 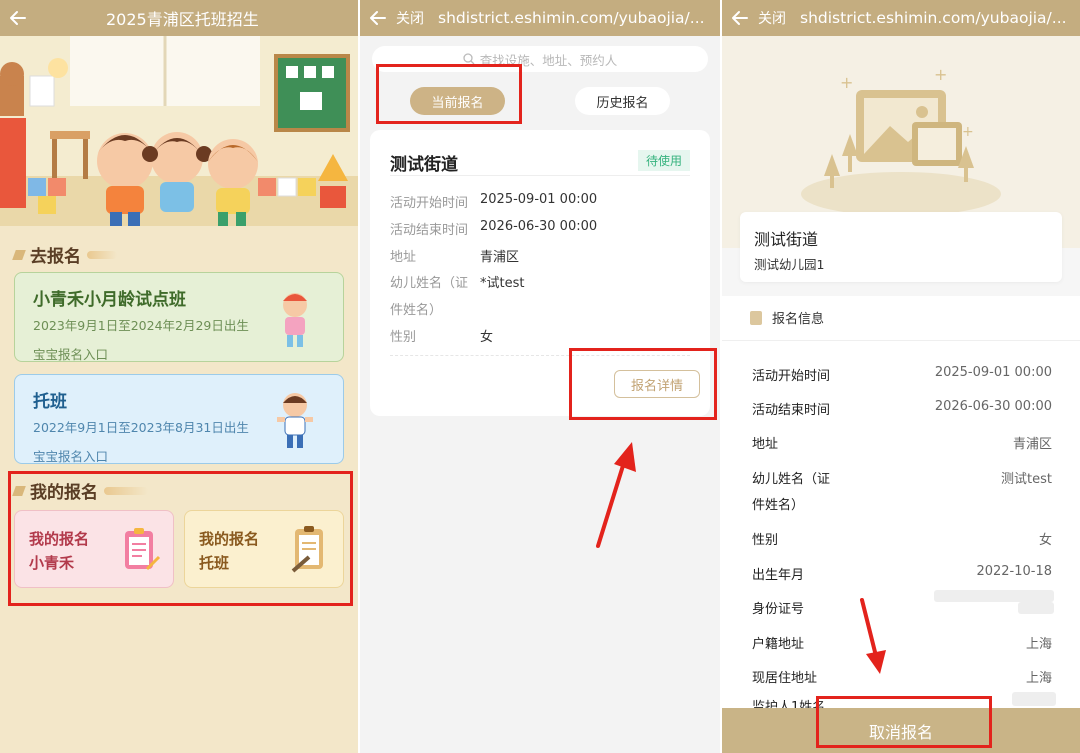 What do you see at coordinates (502, 283) in the screenshot?
I see `row-value: *试test` at bounding box center [502, 283].